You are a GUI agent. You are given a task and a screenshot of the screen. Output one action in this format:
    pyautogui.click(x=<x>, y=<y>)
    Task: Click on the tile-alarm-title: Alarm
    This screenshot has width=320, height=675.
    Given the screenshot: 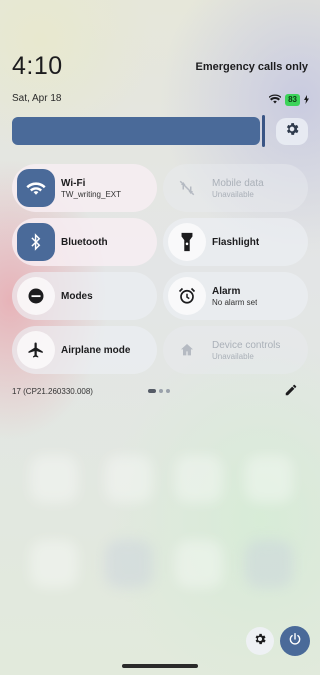 What is the action you would take?
    pyautogui.click(x=226, y=291)
    